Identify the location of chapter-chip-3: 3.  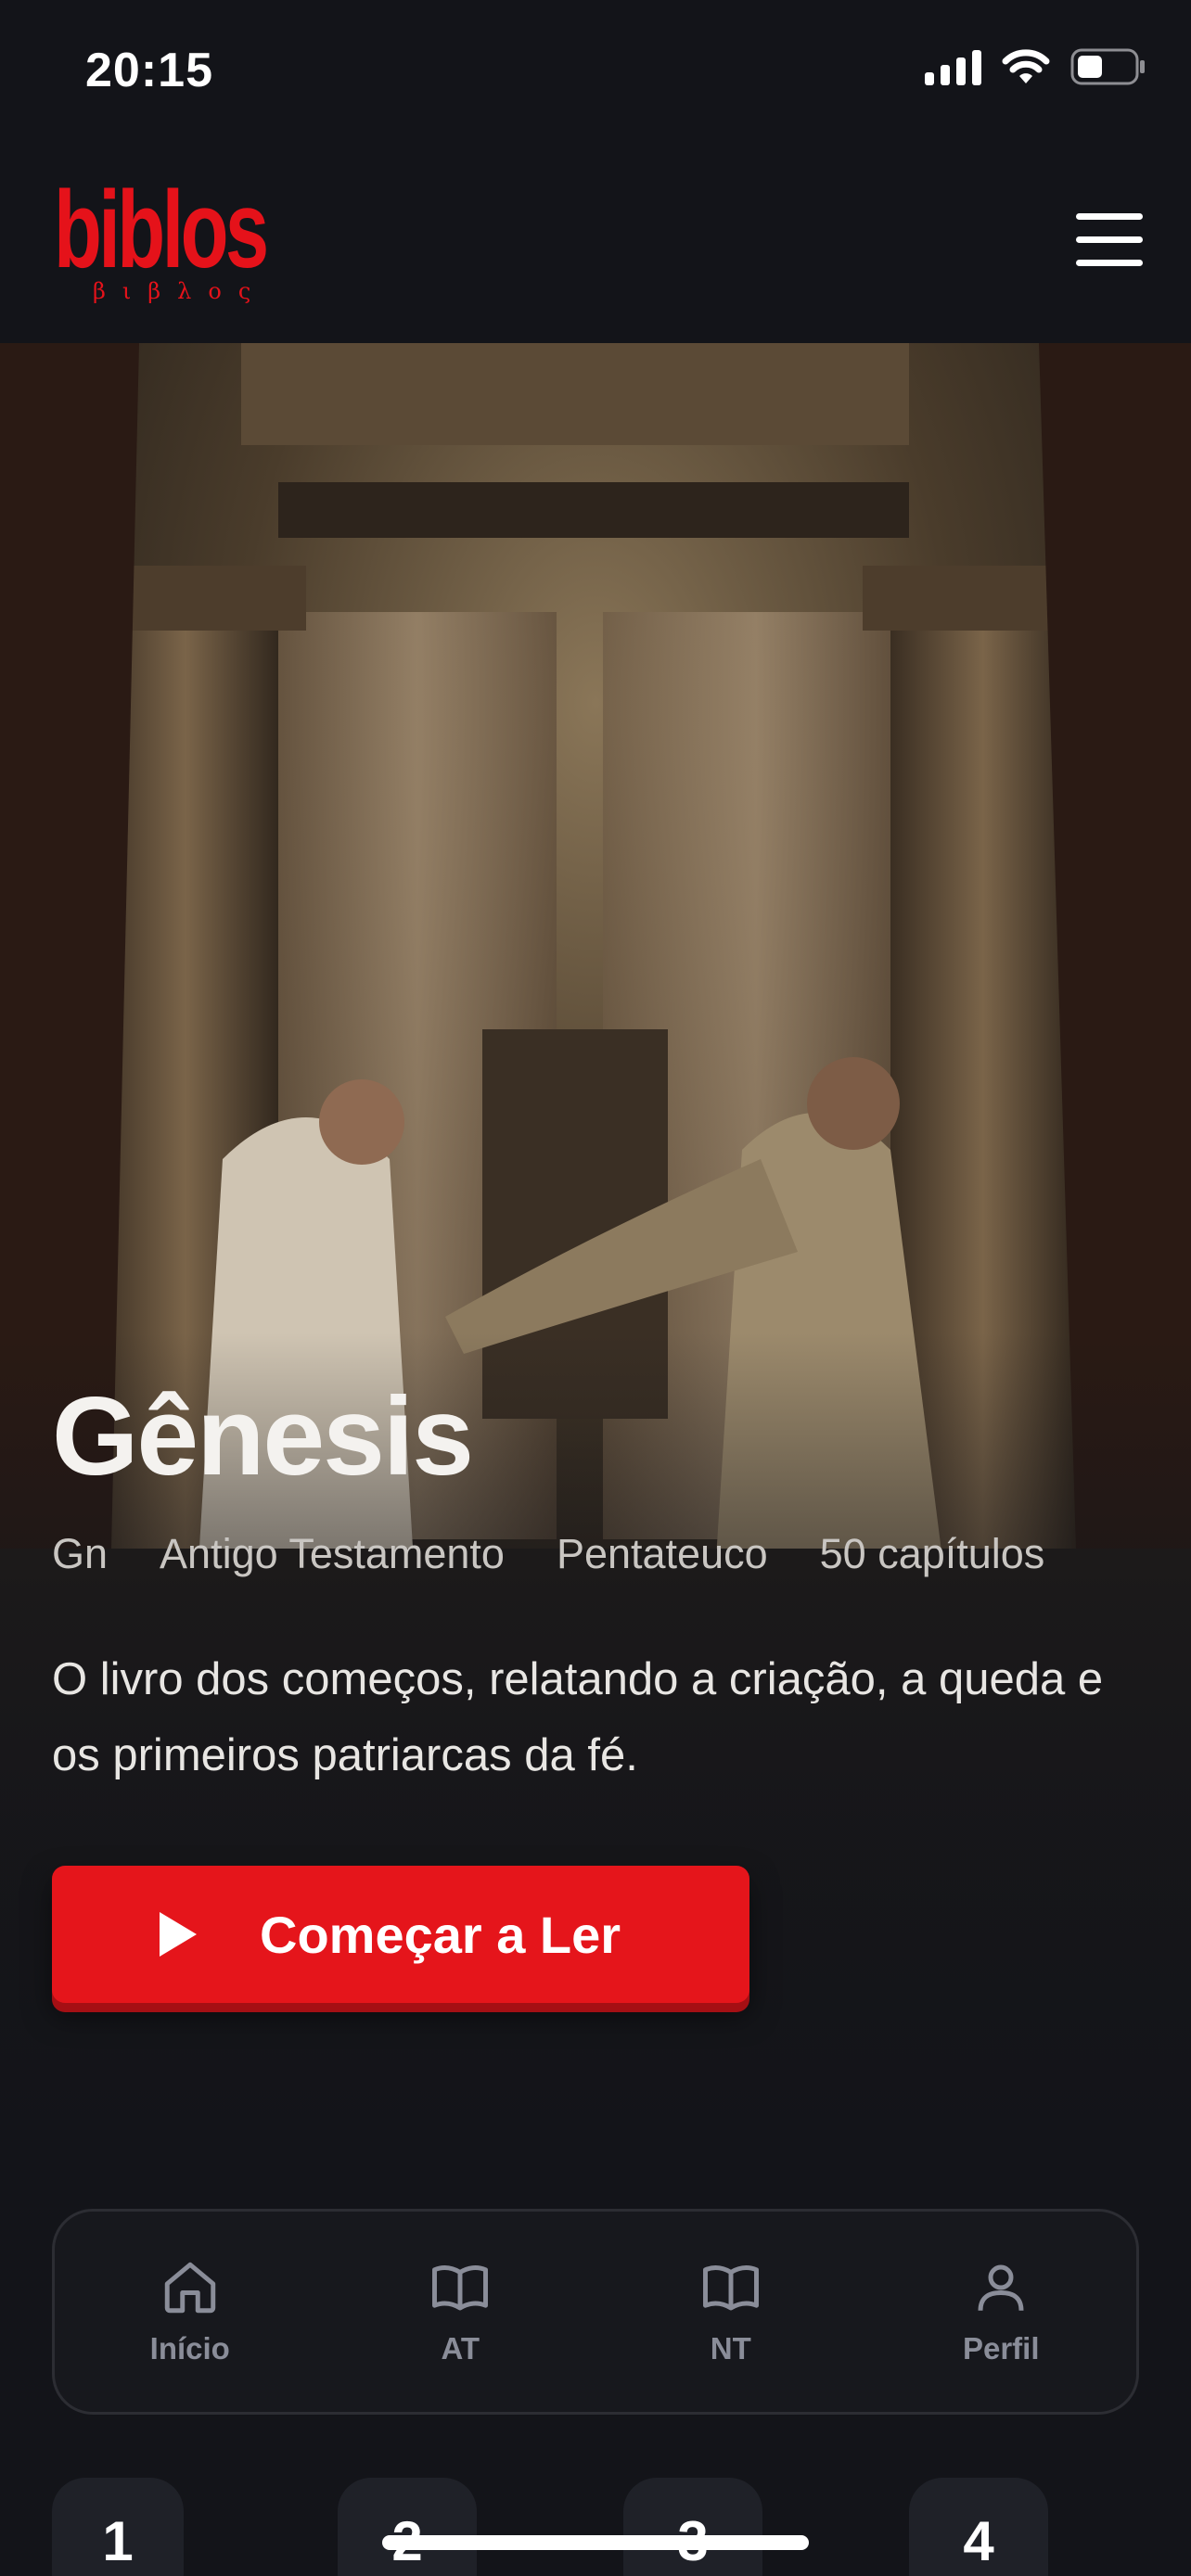
(692, 2527).